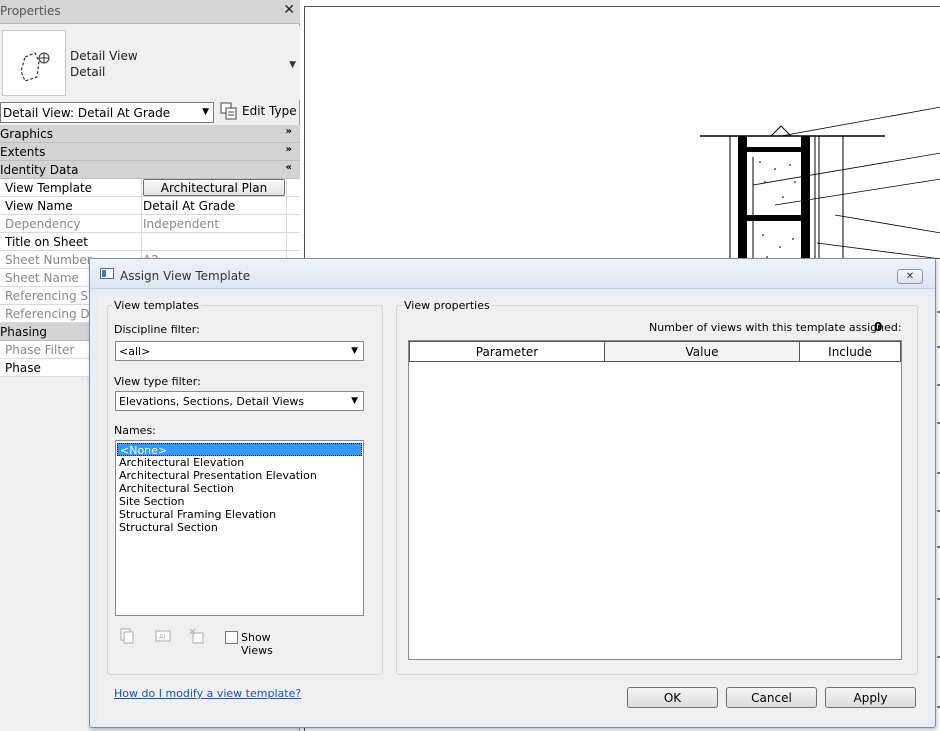 The height and width of the screenshot is (731, 940). What do you see at coordinates (878, 327) in the screenshot?
I see `template-count-value: 0` at bounding box center [878, 327].